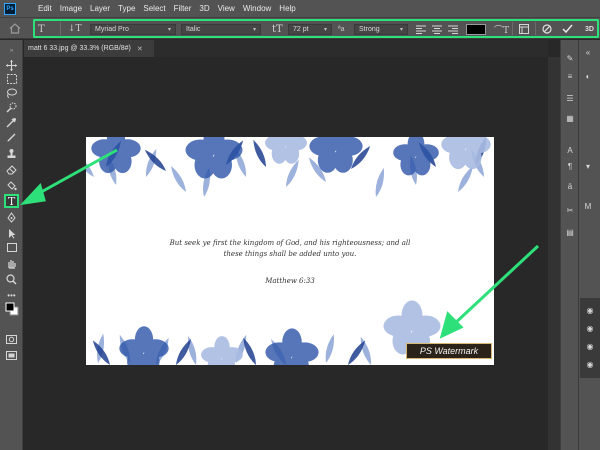  Describe the element at coordinates (589, 29) in the screenshot. I see `three-d-button: 3D` at that location.